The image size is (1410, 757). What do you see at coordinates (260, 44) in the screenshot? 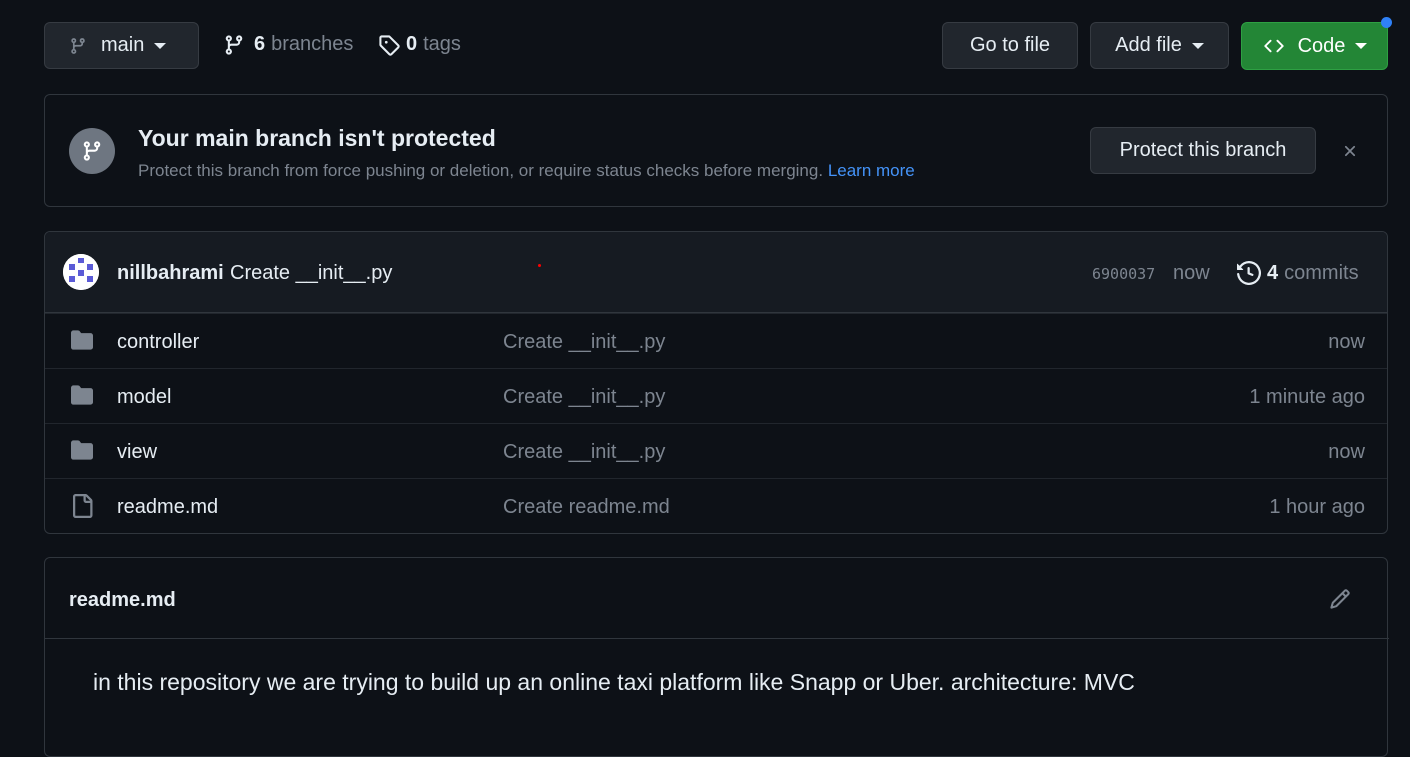
I see `branches-count: 6` at bounding box center [260, 44].